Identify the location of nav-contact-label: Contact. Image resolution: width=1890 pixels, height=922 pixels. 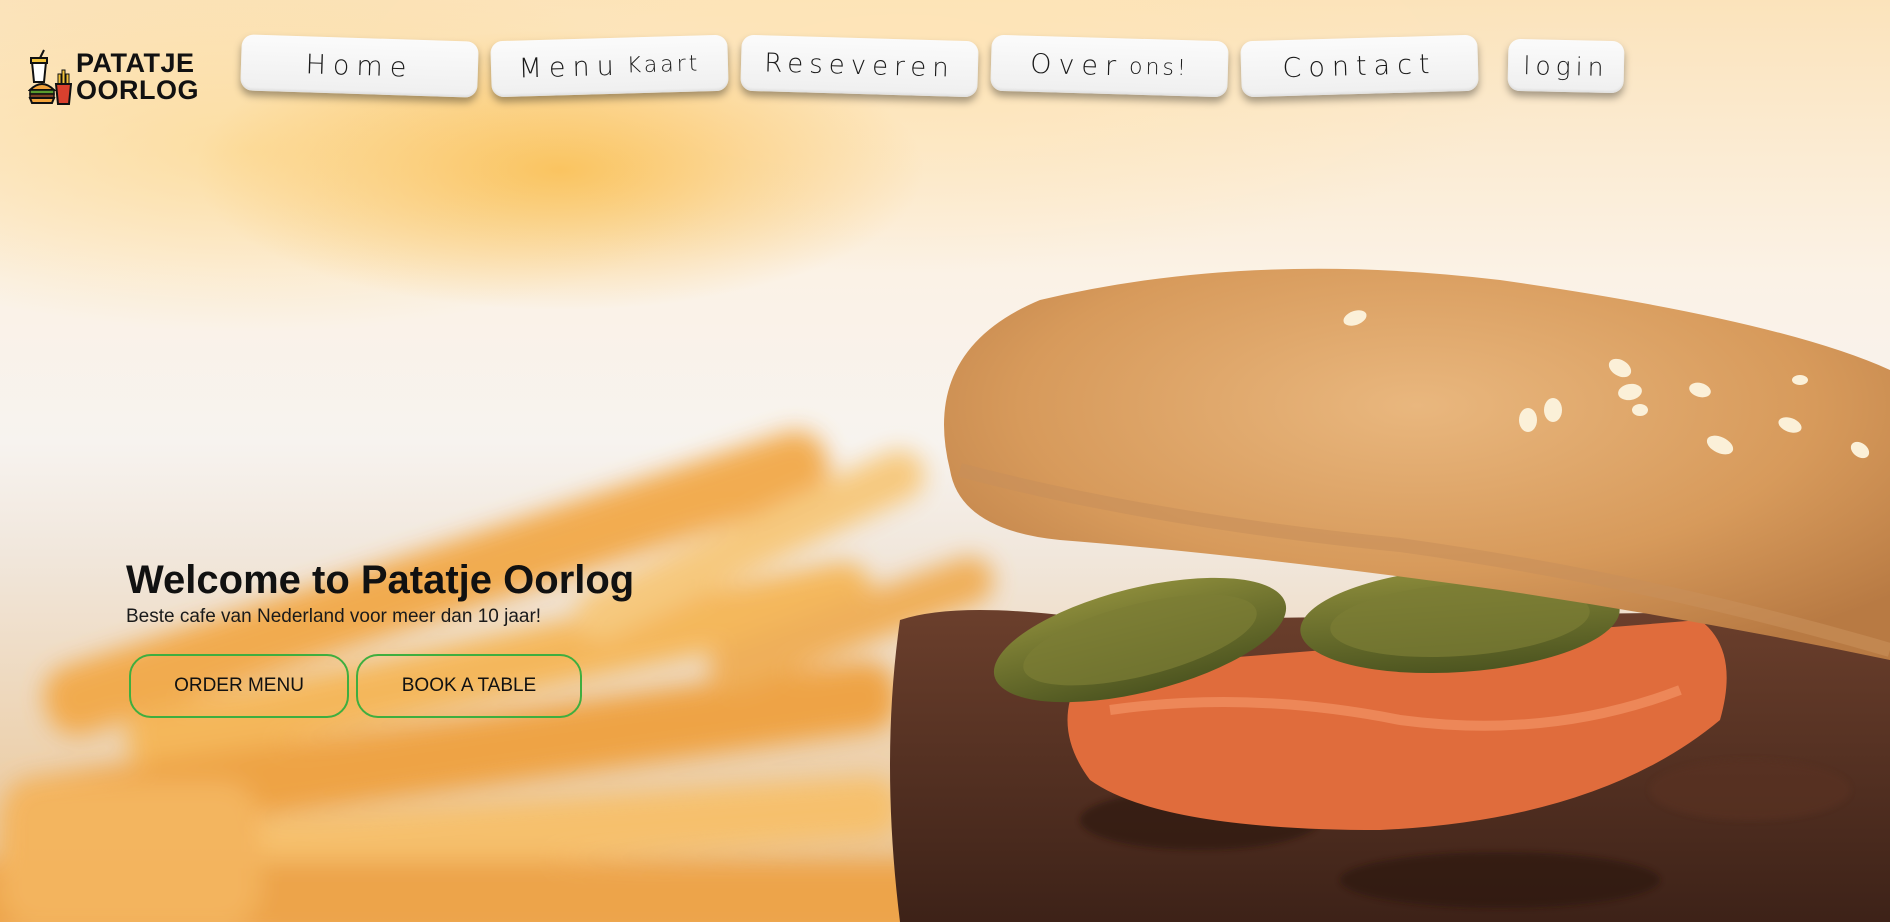
(1359, 66).